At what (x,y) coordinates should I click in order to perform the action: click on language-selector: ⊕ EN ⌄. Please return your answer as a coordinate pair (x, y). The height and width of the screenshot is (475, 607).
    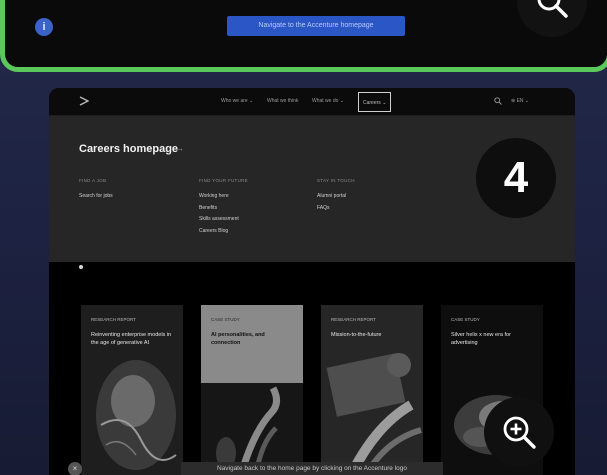
    Looking at the image, I should click on (520, 101).